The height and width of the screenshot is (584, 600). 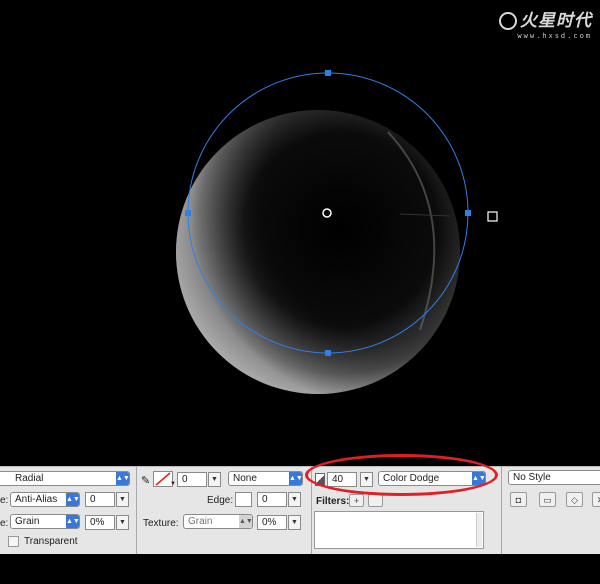 What do you see at coordinates (333, 501) in the screenshot?
I see `filters-label: Filters:` at bounding box center [333, 501].